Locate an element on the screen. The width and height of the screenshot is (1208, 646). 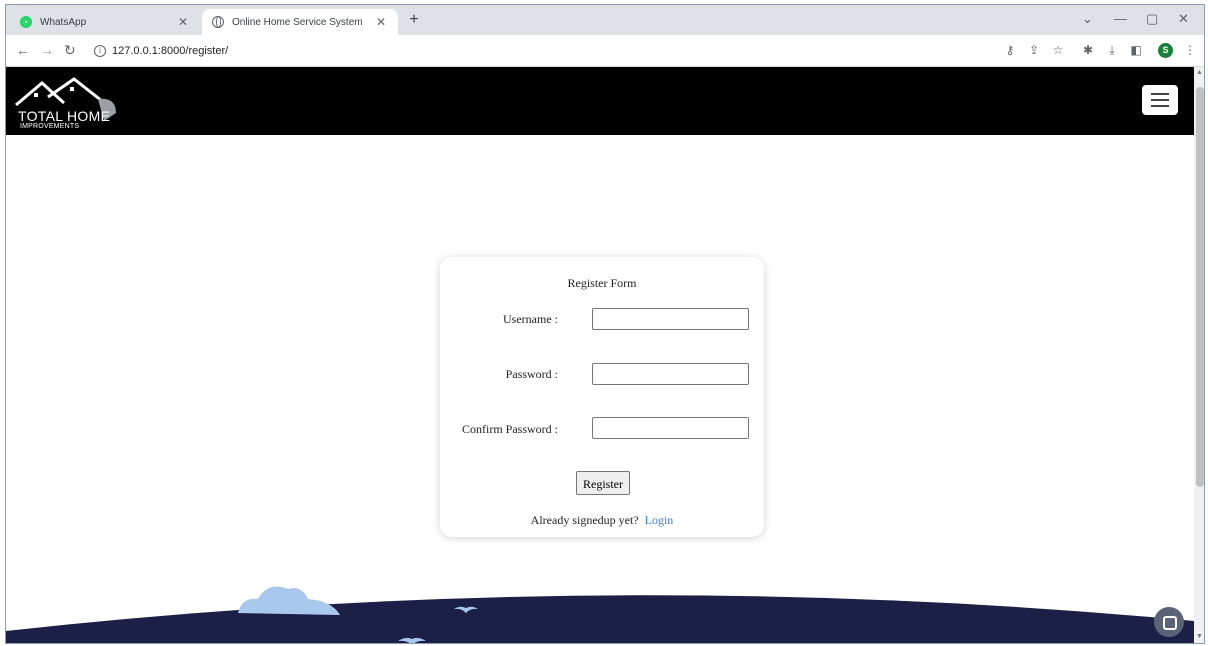
hamburger-menu-button is located at coordinates (1160, 100).